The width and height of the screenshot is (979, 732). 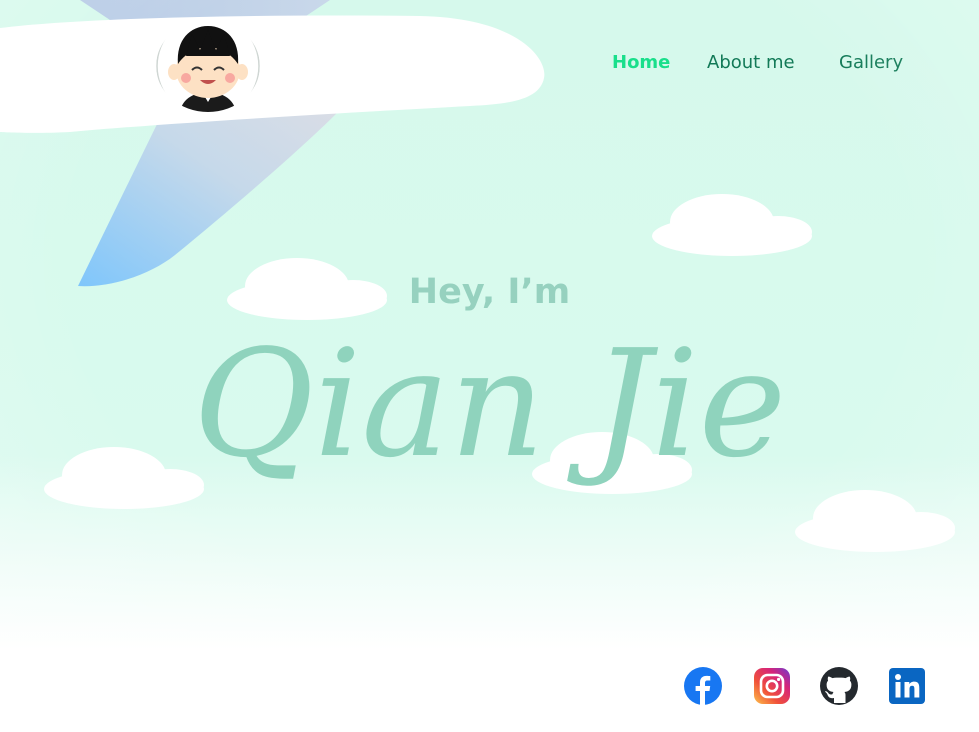 I want to click on github-icon, so click(x=839, y=686).